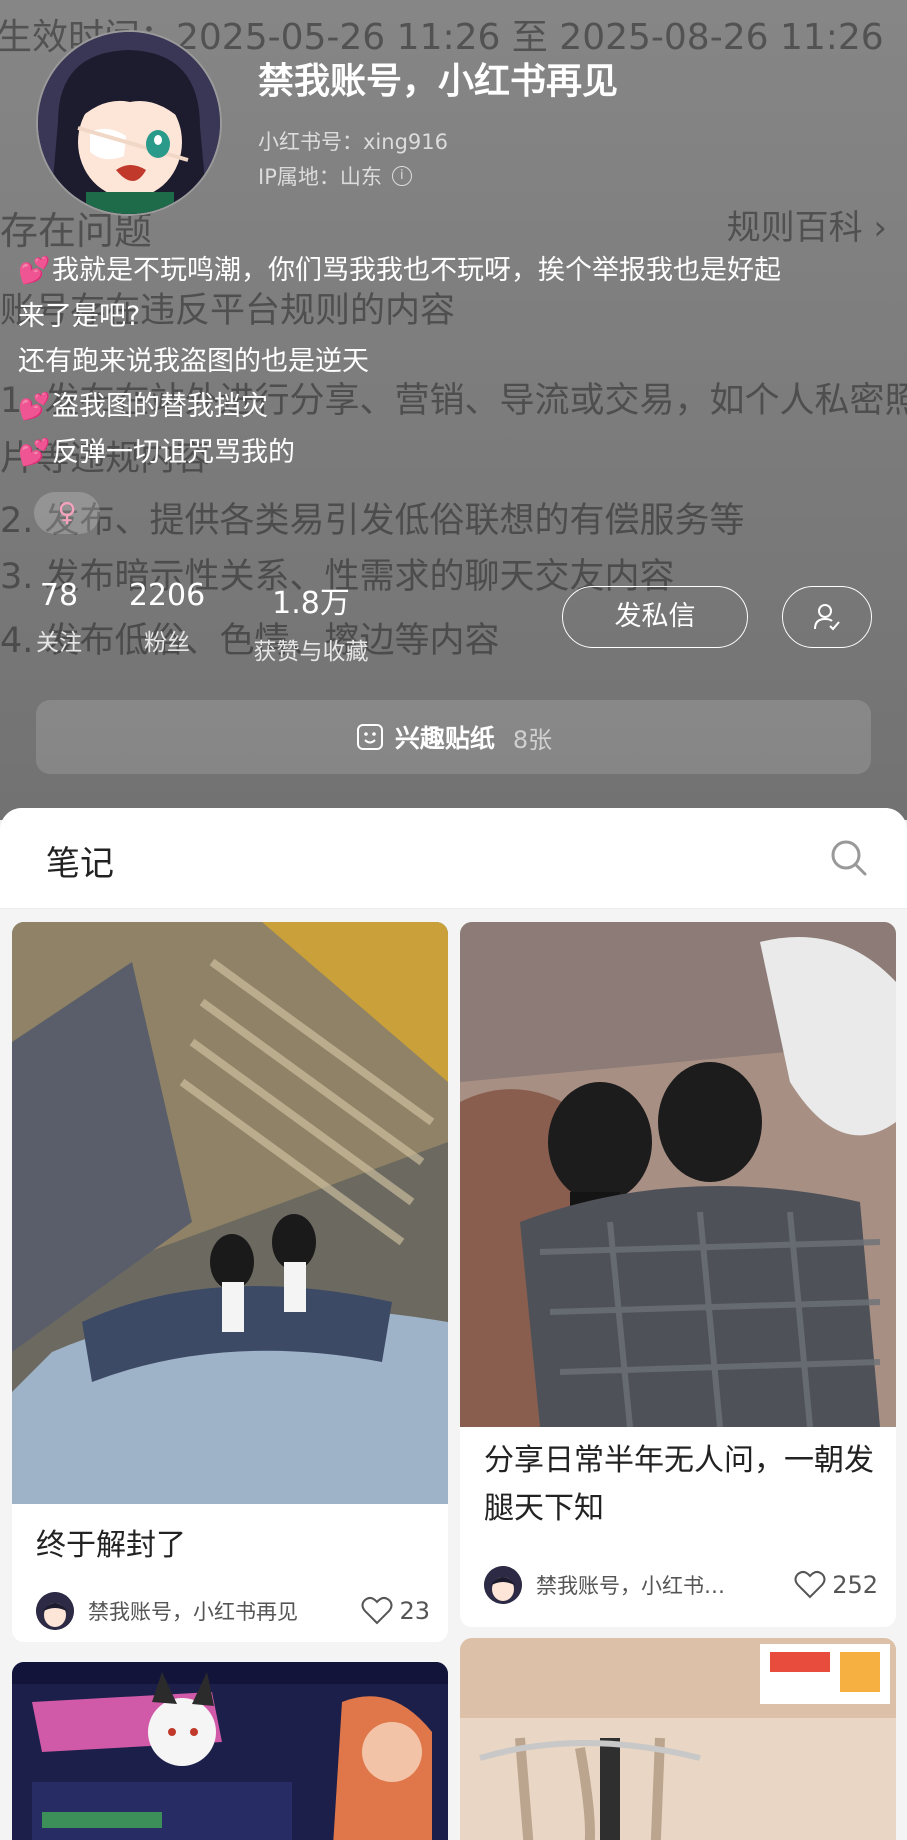  I want to click on ip-location: IP属地：山东 i, so click(335, 176).